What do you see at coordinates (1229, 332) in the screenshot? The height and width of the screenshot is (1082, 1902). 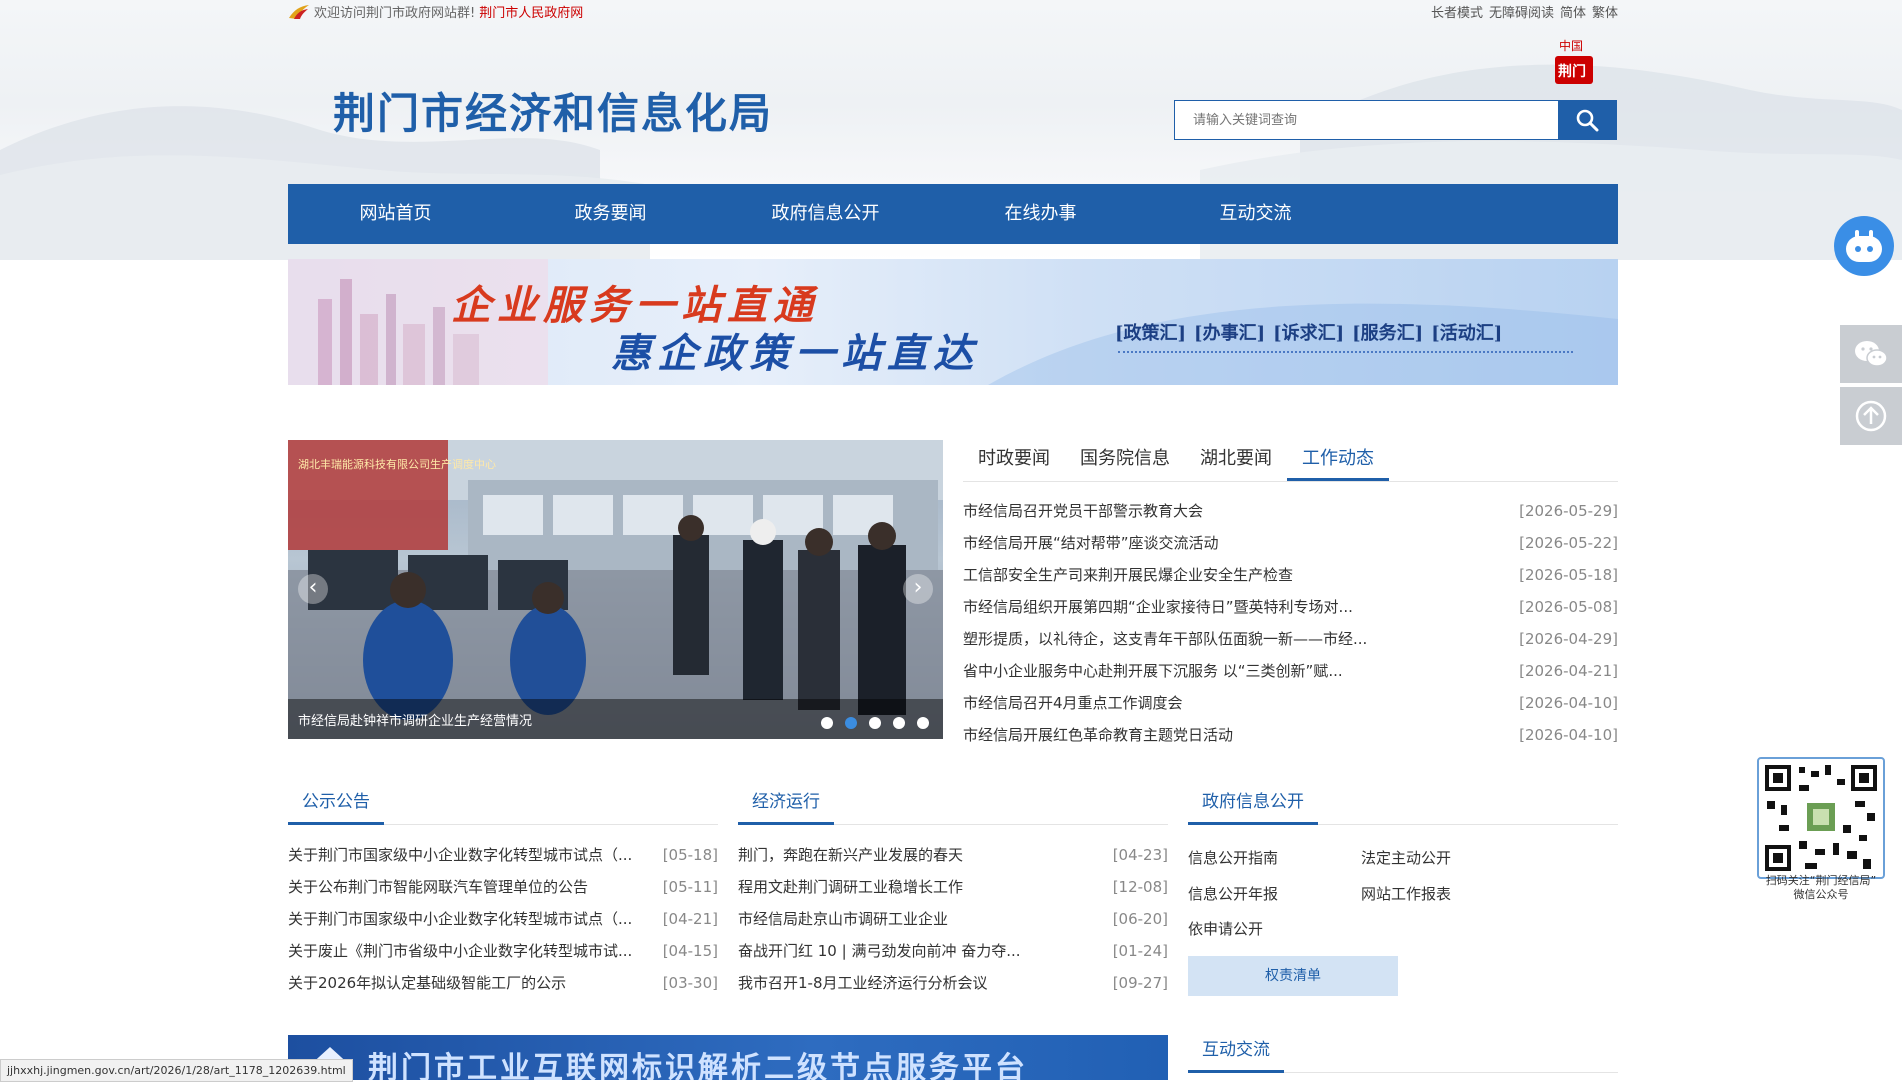 I see `banner-tag-affairs: [办事汇]` at bounding box center [1229, 332].